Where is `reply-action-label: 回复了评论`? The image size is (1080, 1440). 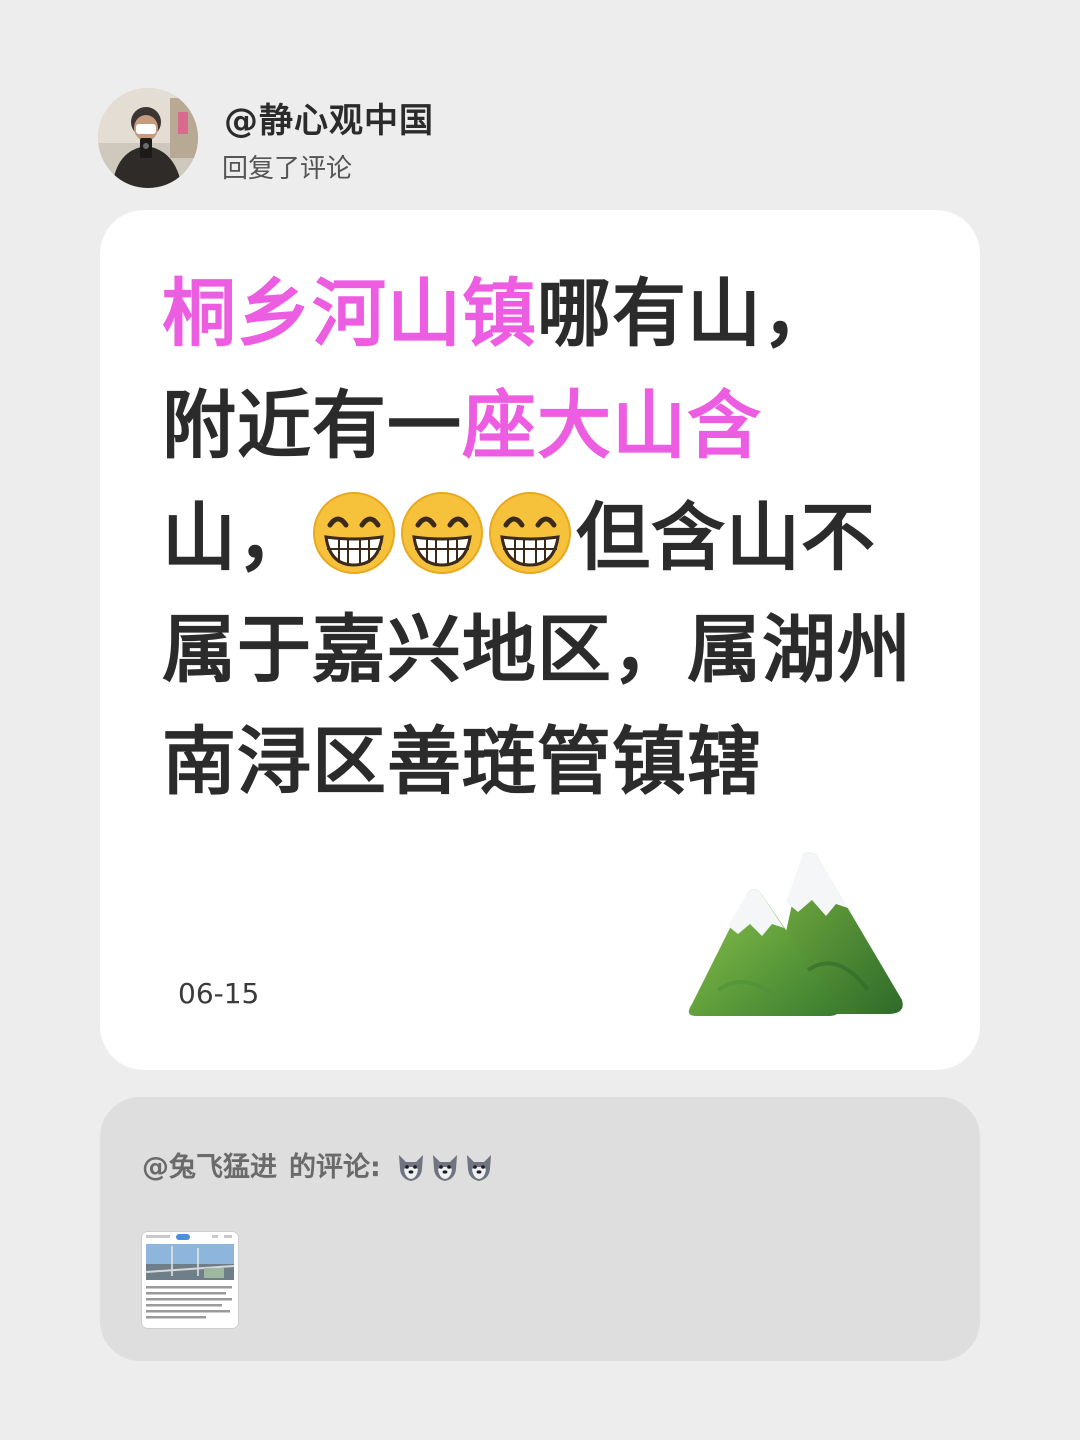 reply-action-label: 回复了评论 is located at coordinates (287, 169).